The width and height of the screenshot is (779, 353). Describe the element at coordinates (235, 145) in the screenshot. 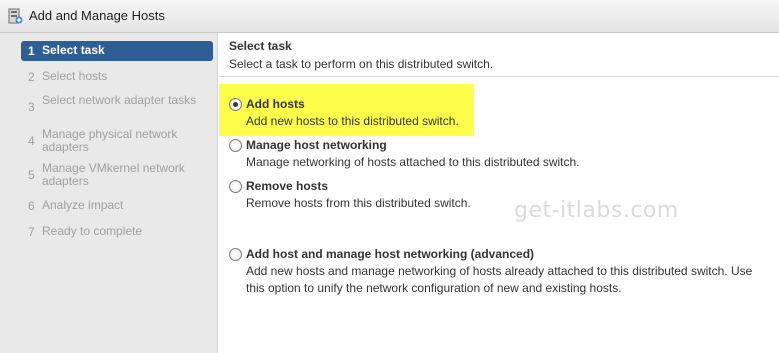

I see `radio-manage-host-networking` at that location.